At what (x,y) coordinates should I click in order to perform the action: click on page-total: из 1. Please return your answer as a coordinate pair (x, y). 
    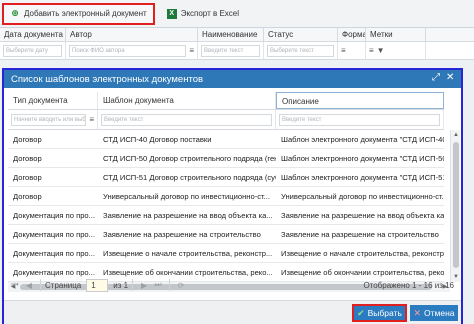
    Looking at the image, I should click on (121, 285).